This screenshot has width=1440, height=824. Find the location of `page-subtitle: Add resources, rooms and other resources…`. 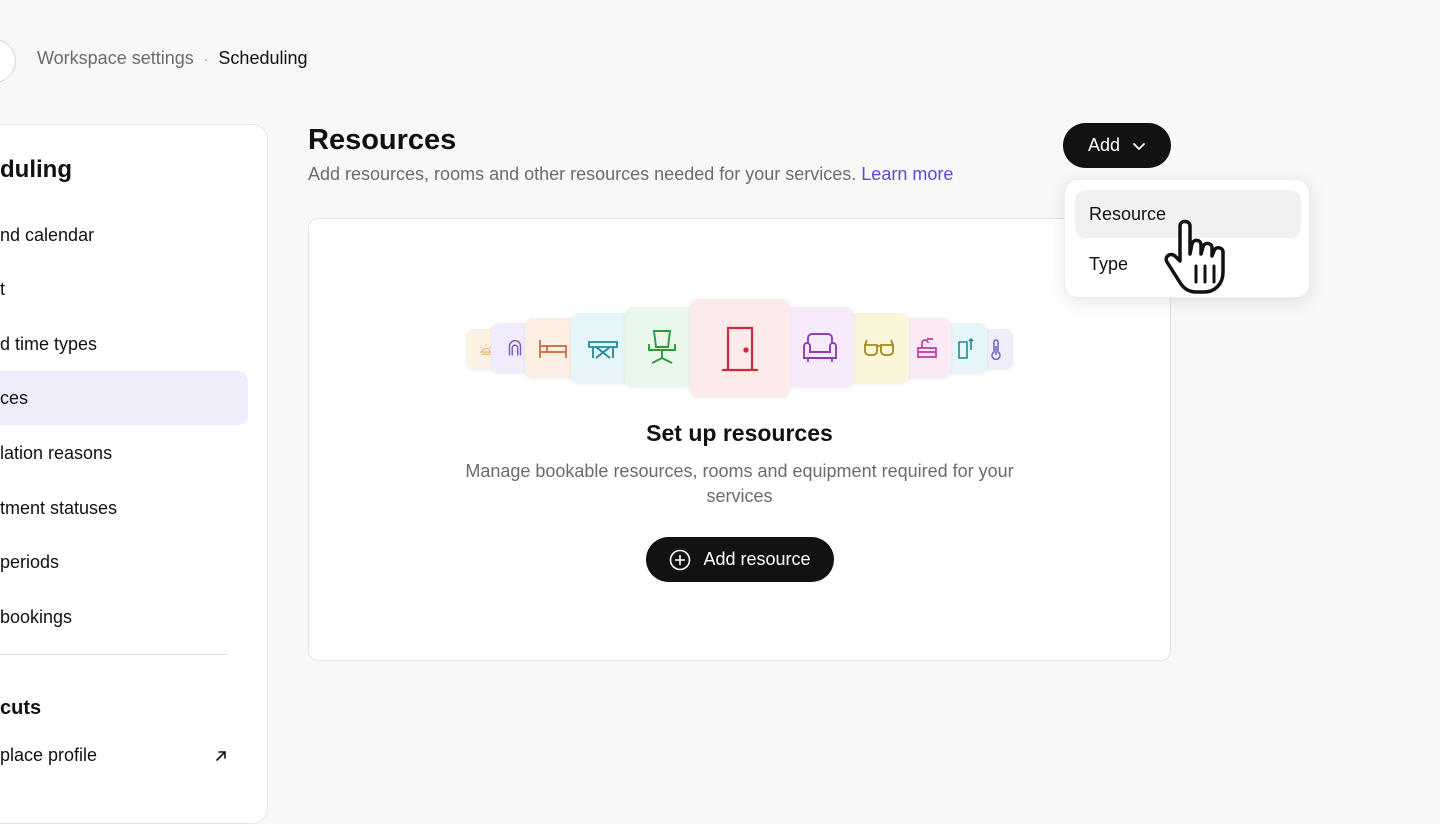

page-subtitle: Add resources, rooms and other resources… is located at coordinates (630, 174).